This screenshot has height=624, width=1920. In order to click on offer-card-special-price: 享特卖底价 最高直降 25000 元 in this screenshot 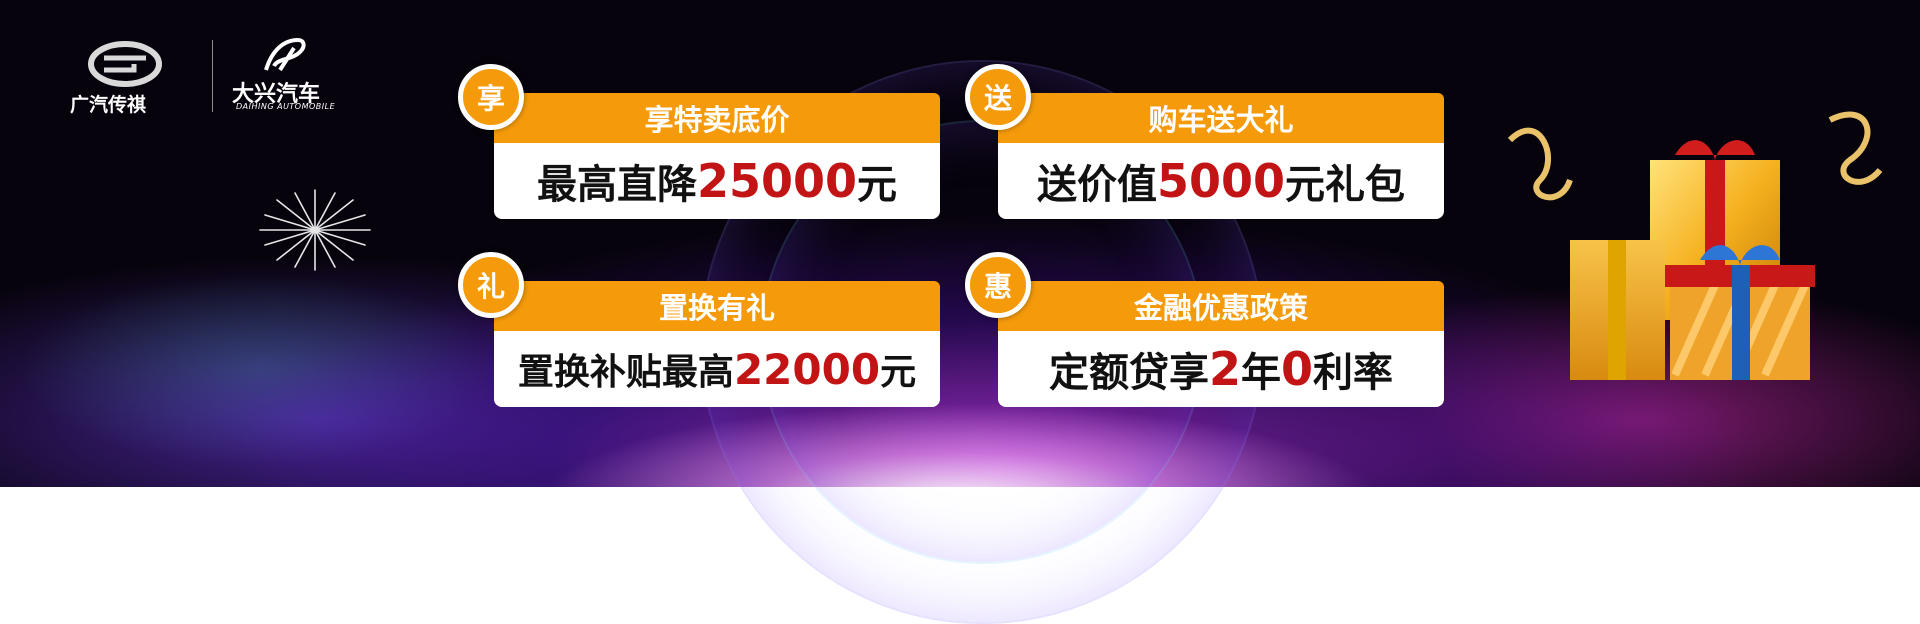, I will do `click(717, 156)`.